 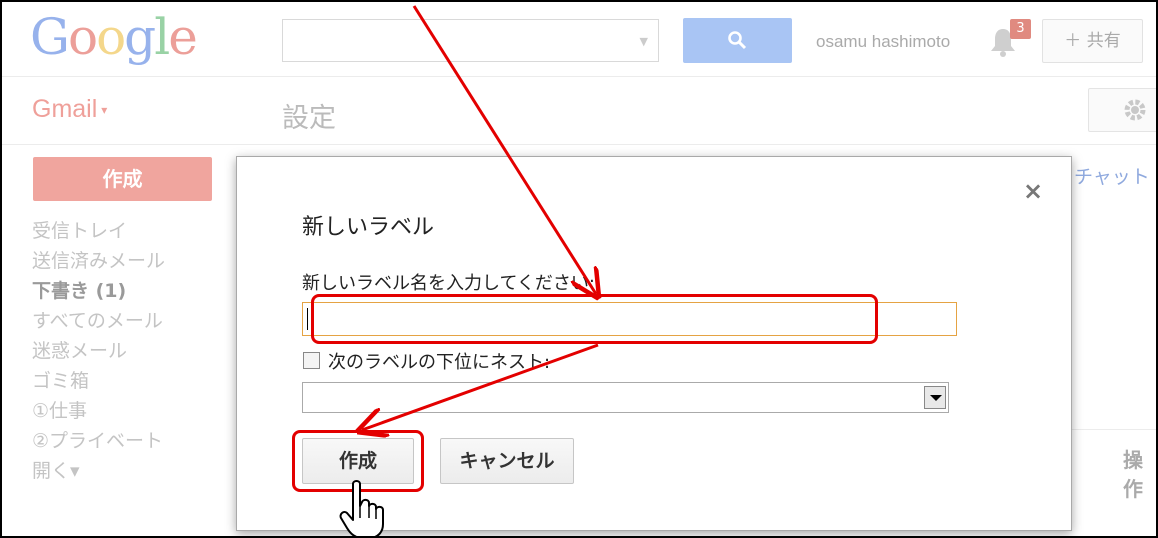 What do you see at coordinates (504, 149) in the screenshot?
I see `arrow-to-name-input` at bounding box center [504, 149].